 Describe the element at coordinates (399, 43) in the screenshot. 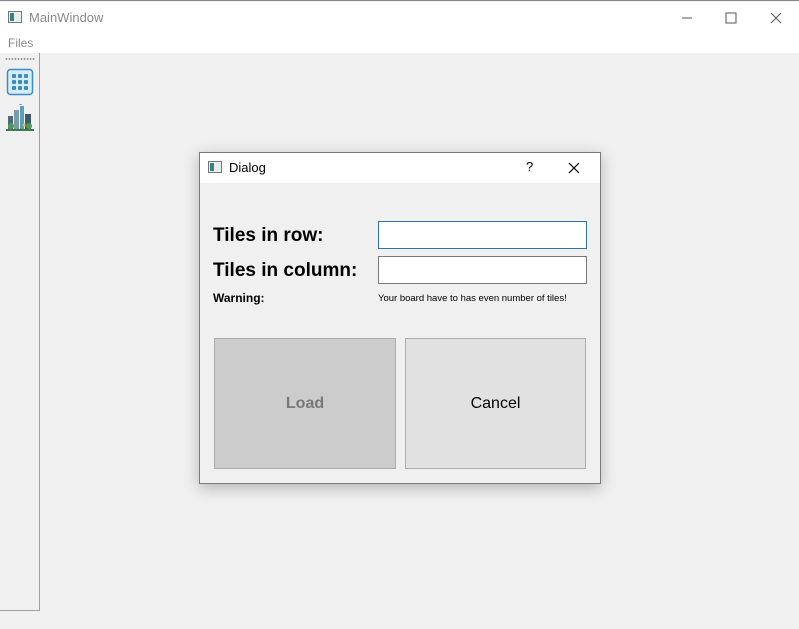

I see `menu-bar: Files` at that location.